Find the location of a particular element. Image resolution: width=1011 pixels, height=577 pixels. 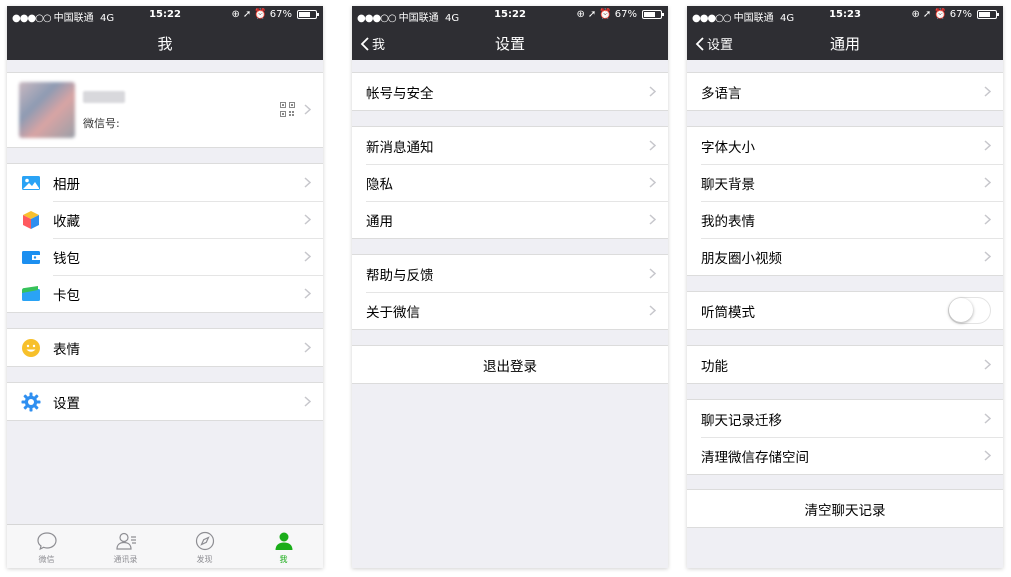

general-item-earpiece-mode: 听筒模式 is located at coordinates (845, 310).